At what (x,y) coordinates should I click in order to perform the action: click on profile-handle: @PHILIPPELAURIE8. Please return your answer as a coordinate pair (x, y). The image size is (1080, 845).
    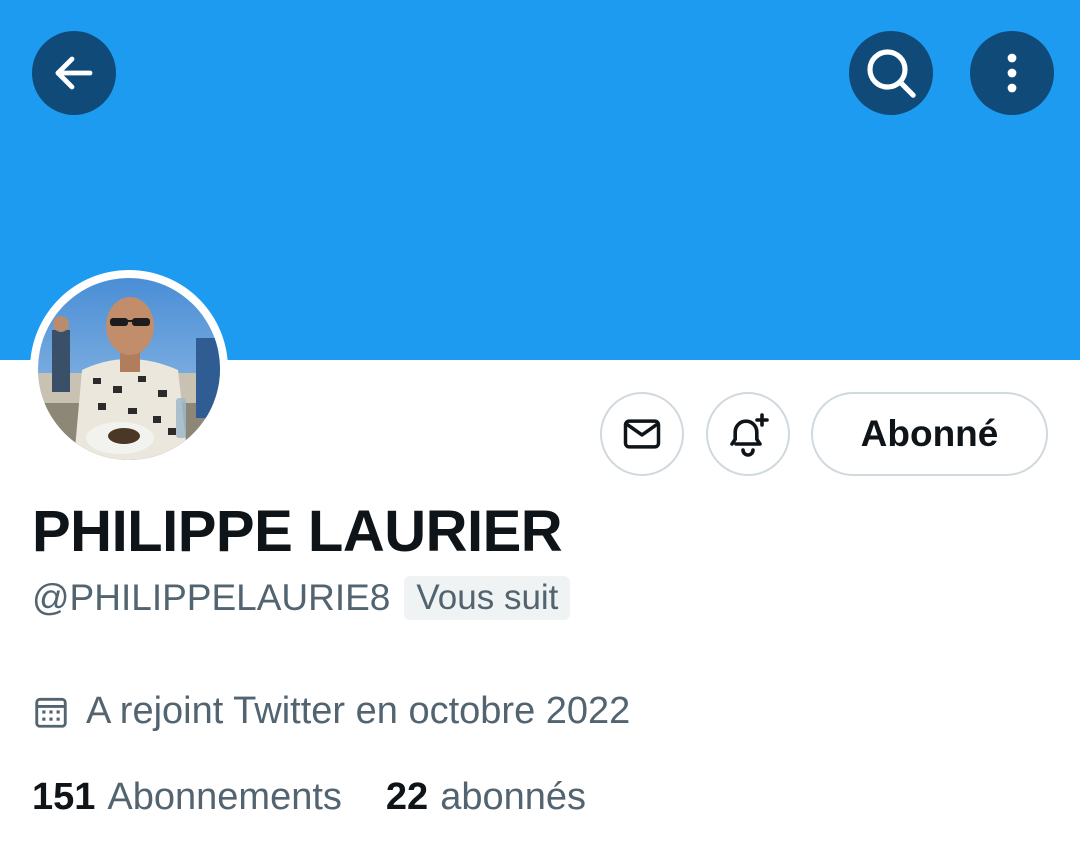
    Looking at the image, I should click on (211, 597).